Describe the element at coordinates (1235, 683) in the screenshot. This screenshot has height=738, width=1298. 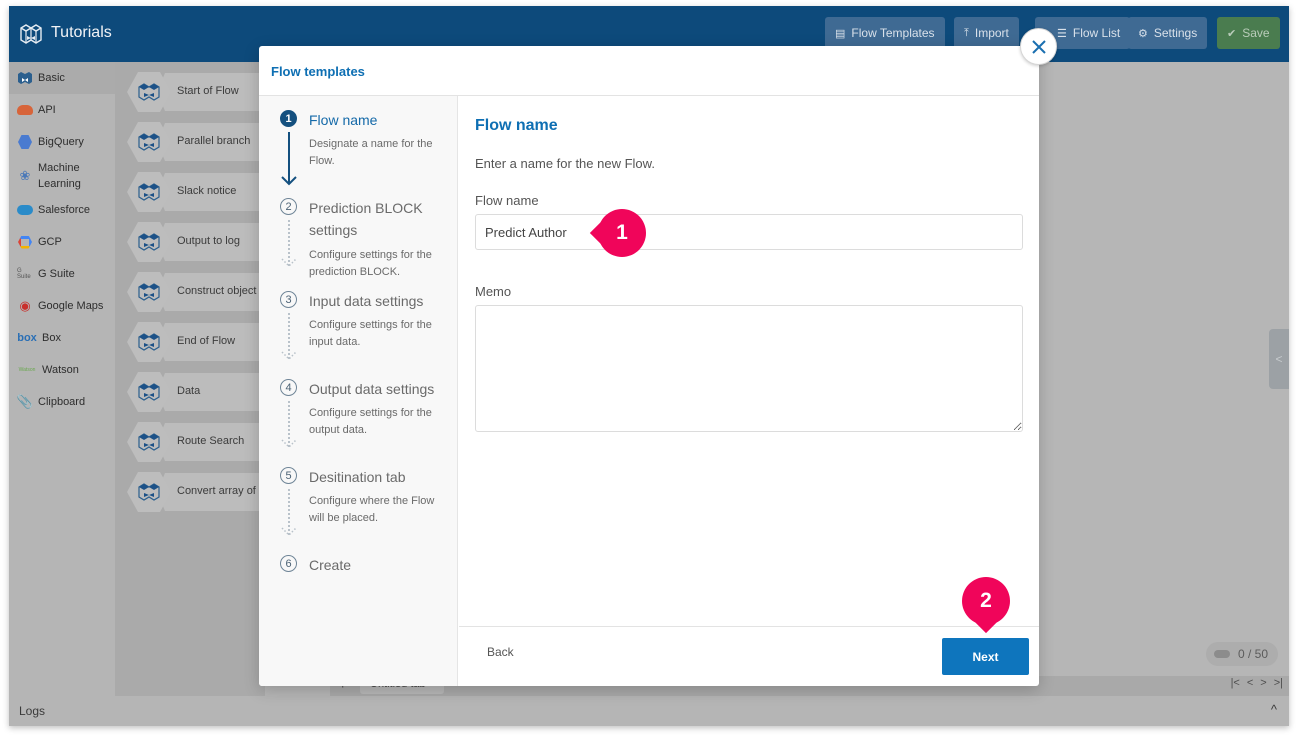
I see `first-tab-button: |<` at that location.